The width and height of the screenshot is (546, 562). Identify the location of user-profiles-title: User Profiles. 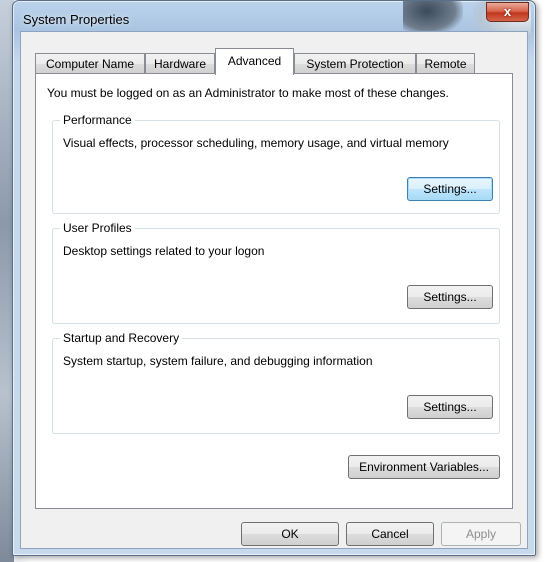
(97, 228).